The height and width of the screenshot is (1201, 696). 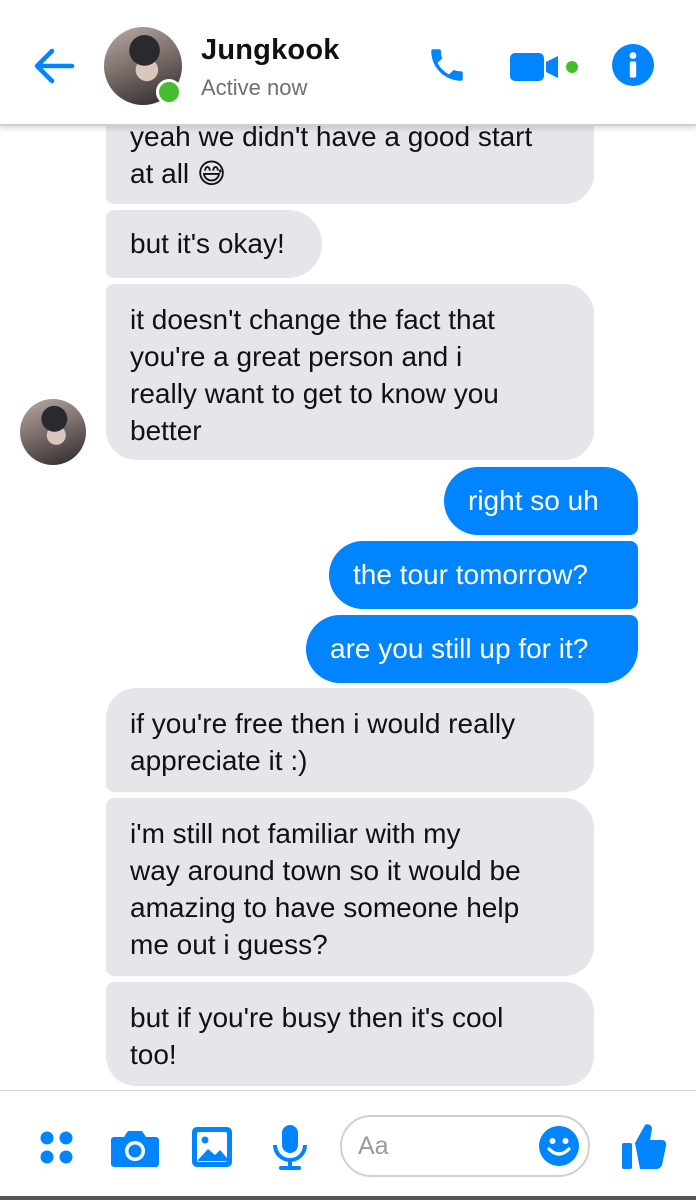 What do you see at coordinates (348, 63) in the screenshot?
I see `chat-header: Jungkook Active now` at bounding box center [348, 63].